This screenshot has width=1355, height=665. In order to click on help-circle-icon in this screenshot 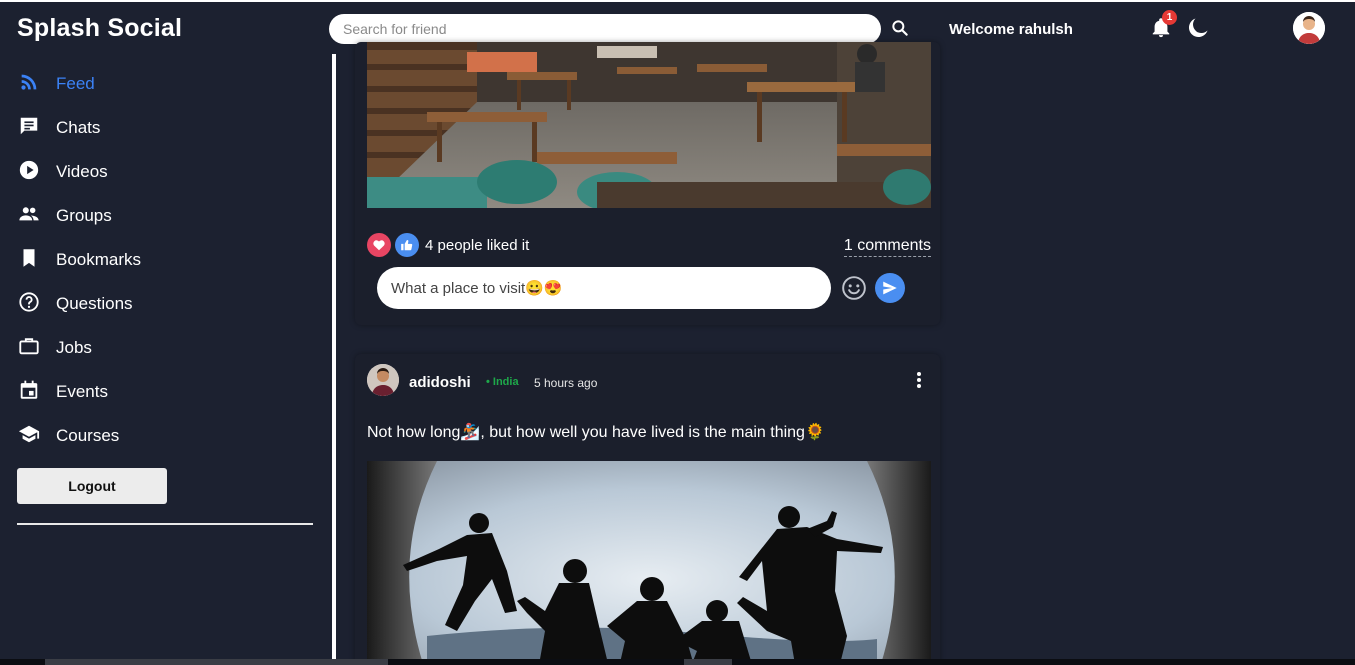, I will do `click(29, 304)`.